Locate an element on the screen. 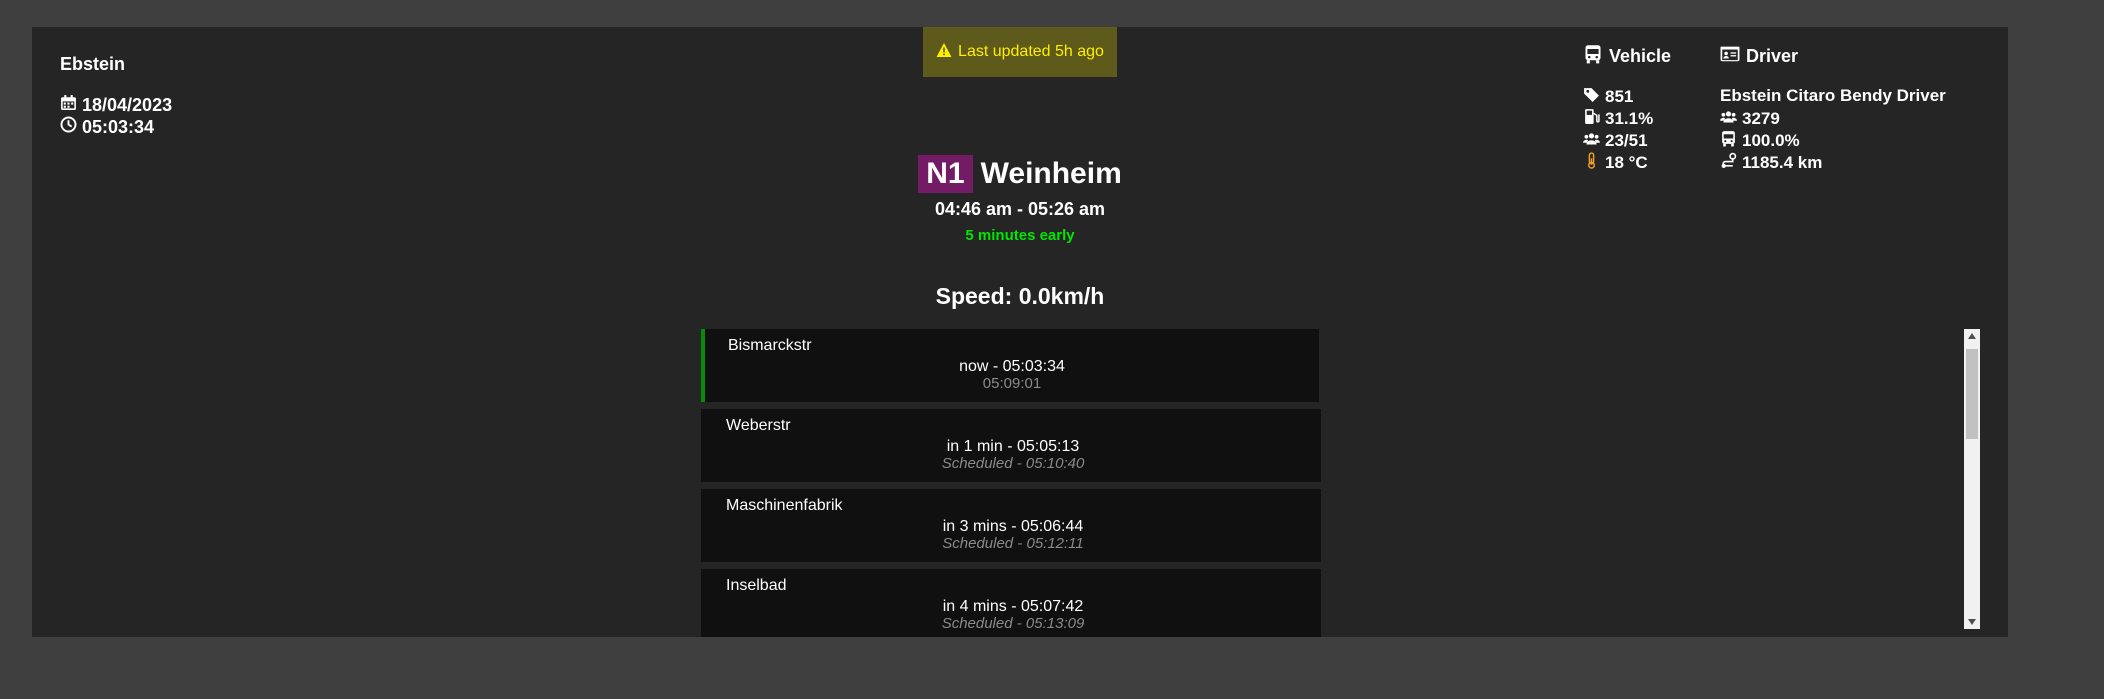 This screenshot has width=2104, height=699. stop-scheduled: Scheduled - 05:10:40 is located at coordinates (1013, 463).